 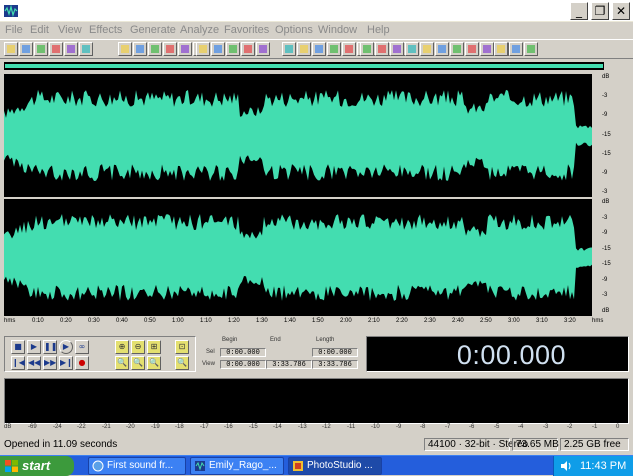 I want to click on time-tick-label: 2:40, so click(x=458, y=321).